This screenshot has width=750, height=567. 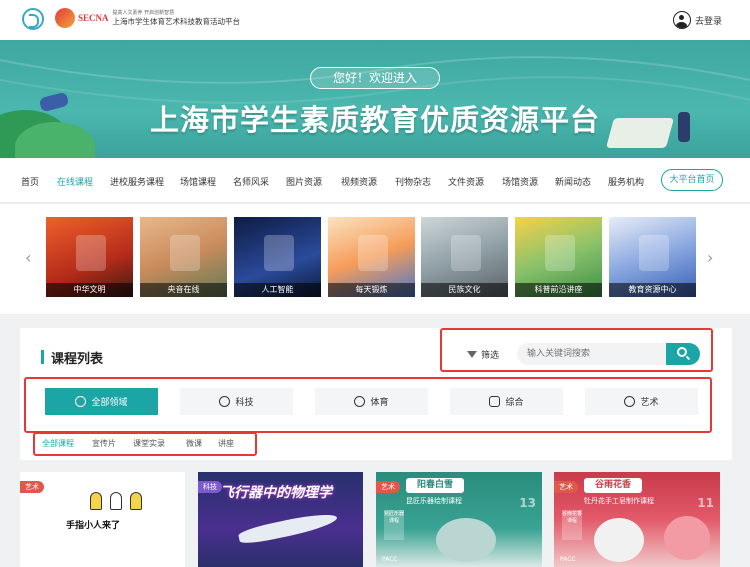 What do you see at coordinates (226, 443) in the screenshot?
I see `subtab-lectures: 讲座` at bounding box center [226, 443].